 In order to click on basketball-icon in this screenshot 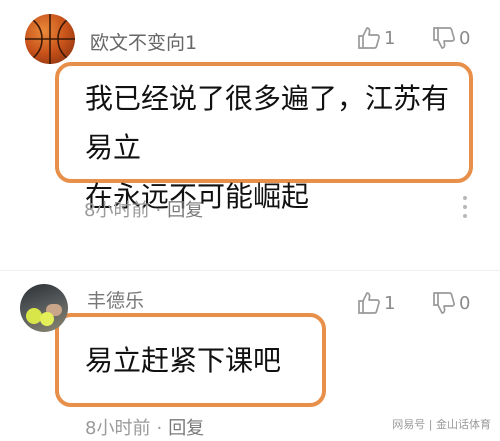, I will do `click(50, 39)`.